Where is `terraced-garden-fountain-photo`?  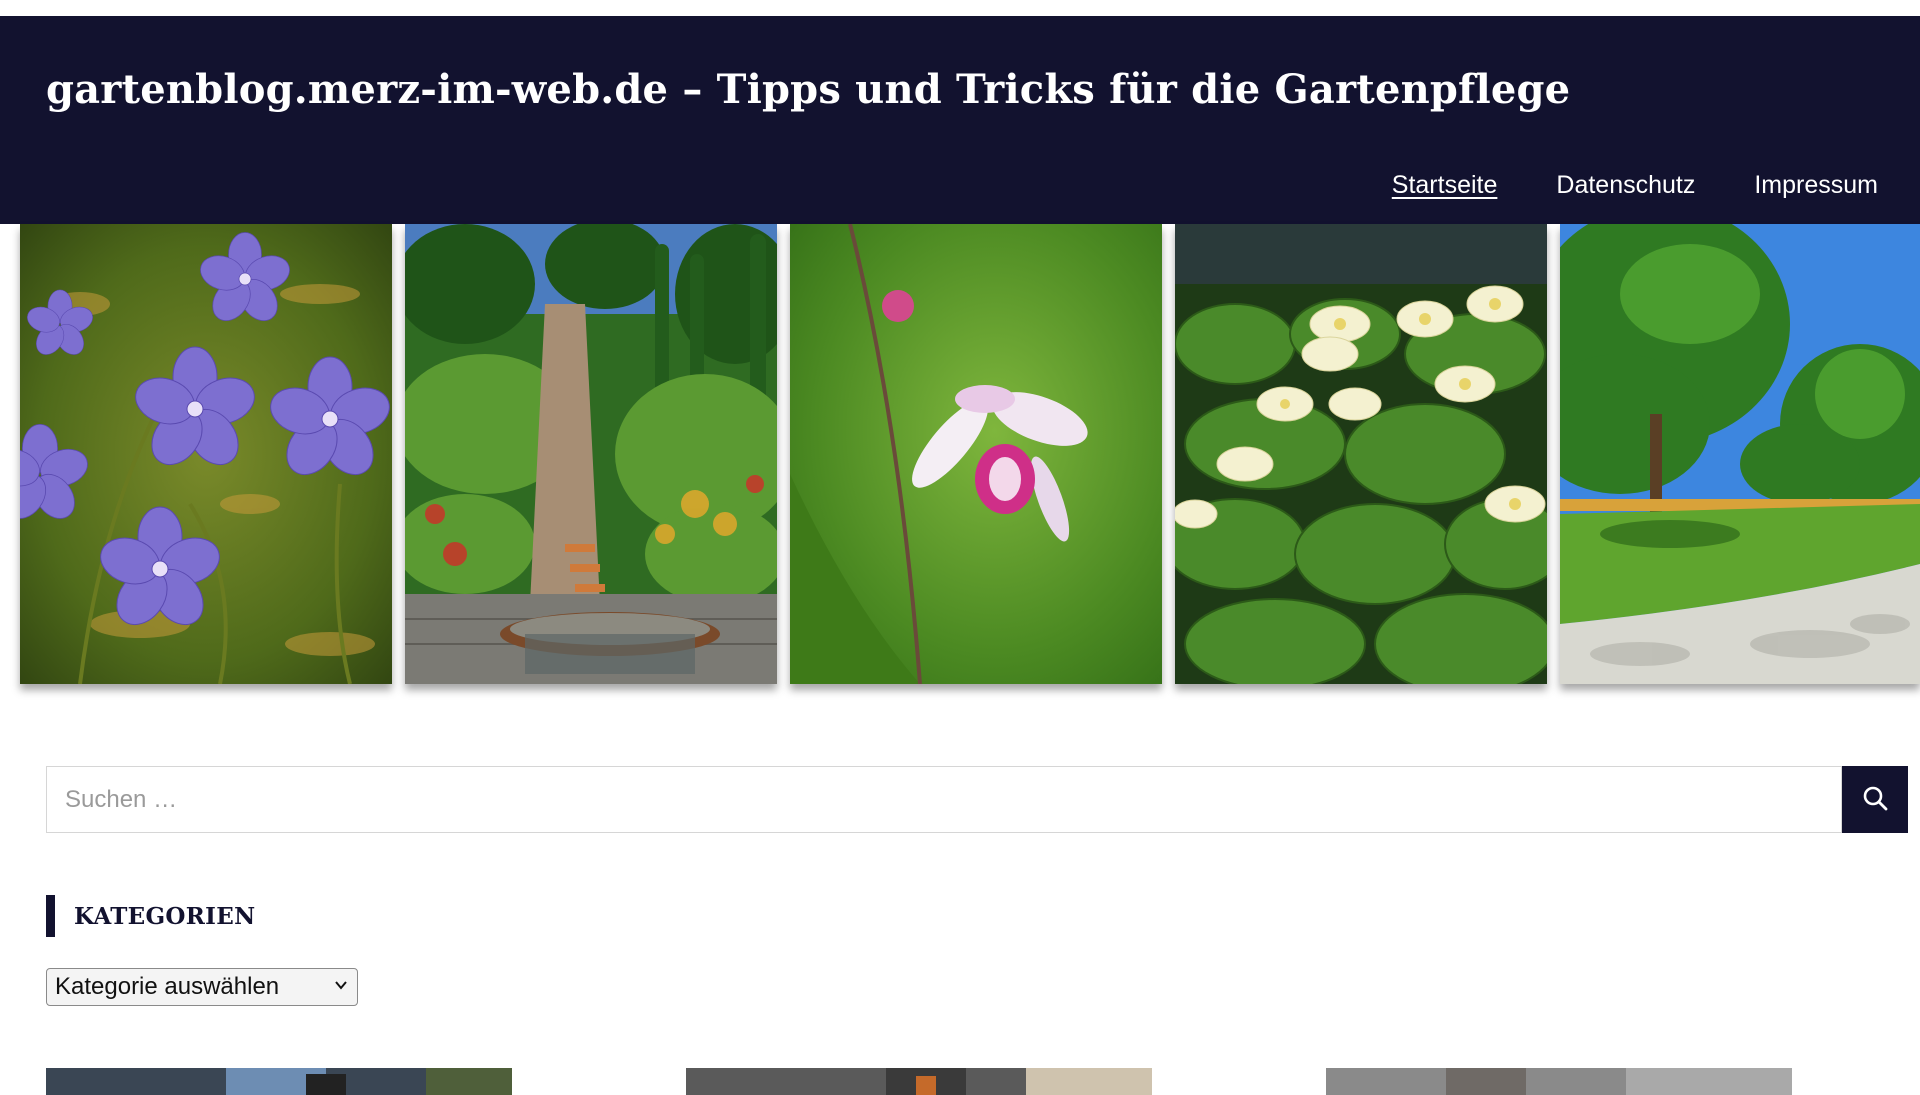 terraced-garden-fountain-photo is located at coordinates (591, 454).